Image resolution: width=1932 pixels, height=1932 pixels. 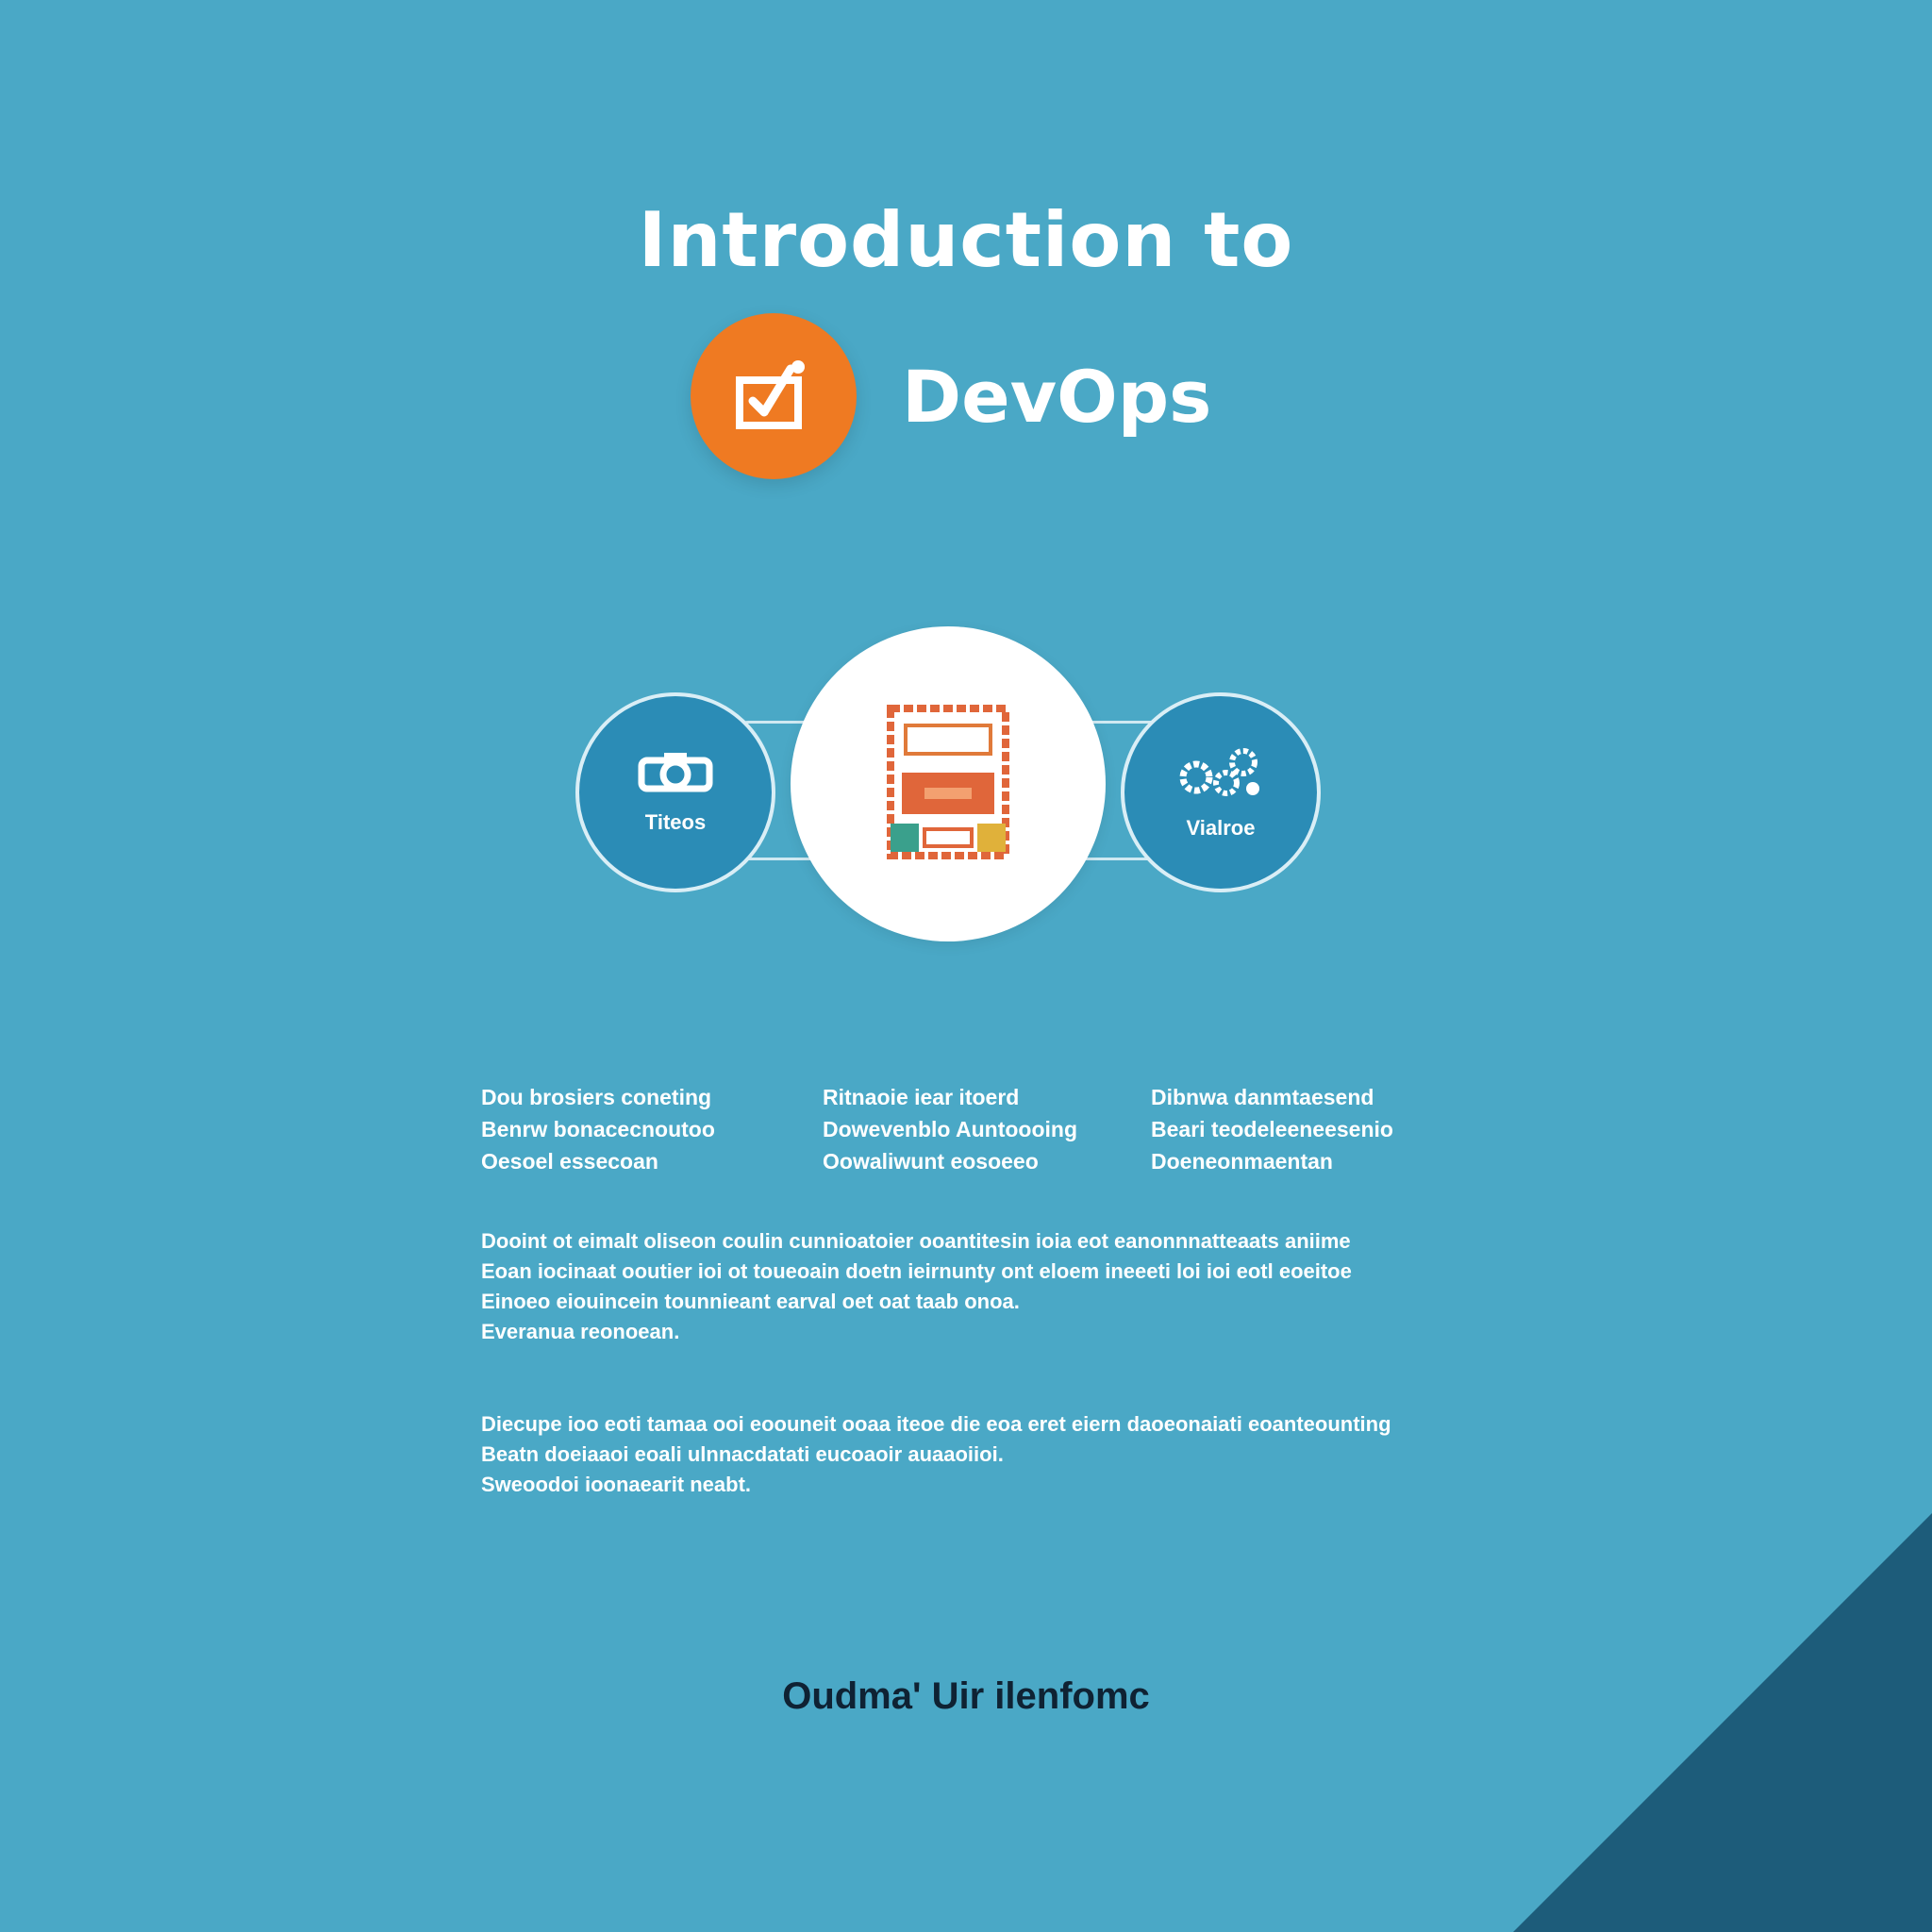 I want to click on paragraph-line: Sweoodoi ioonaearit neabt., so click(x=616, y=1484).